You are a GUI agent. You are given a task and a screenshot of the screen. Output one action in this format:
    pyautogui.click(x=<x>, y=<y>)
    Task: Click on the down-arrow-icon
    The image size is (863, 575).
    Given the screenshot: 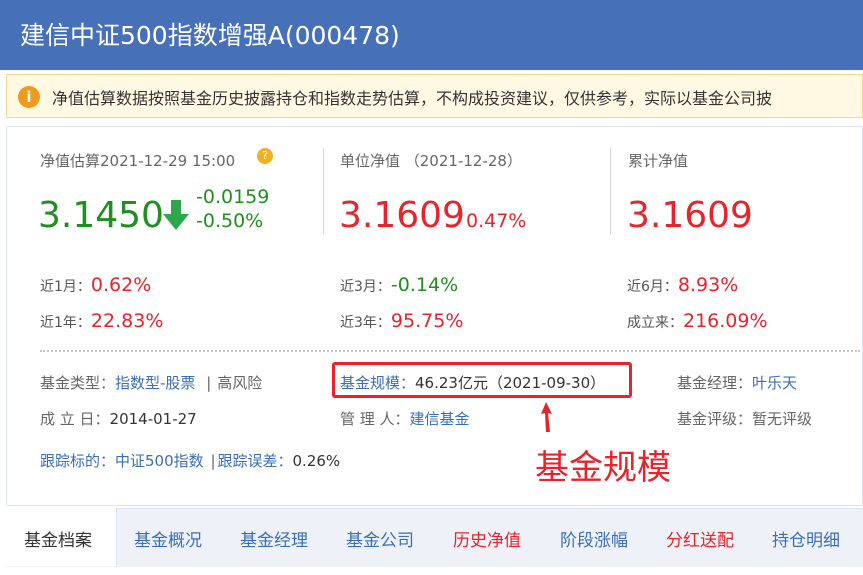 What is the action you would take?
    pyautogui.click(x=176, y=215)
    